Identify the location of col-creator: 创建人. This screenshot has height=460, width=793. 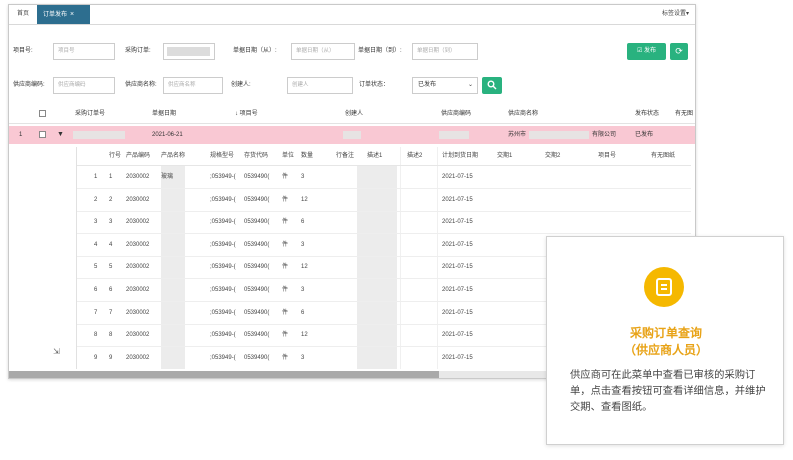
(354, 114).